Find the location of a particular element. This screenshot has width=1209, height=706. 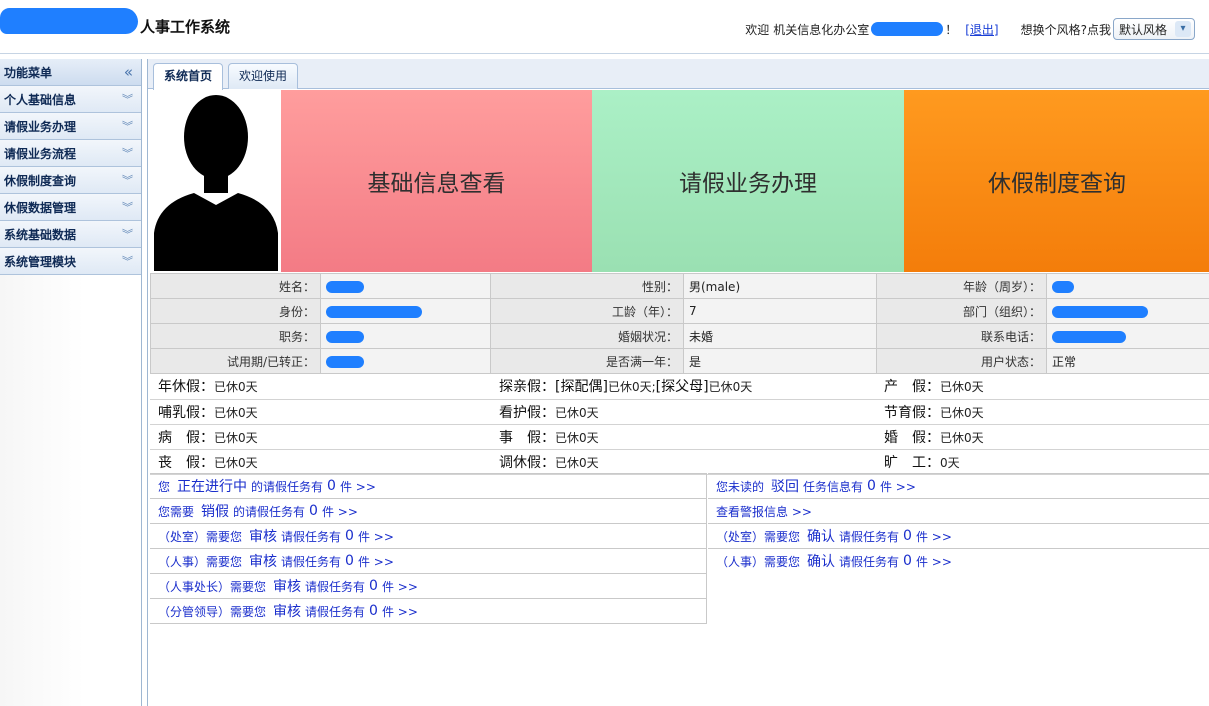

task-hr-director-review-link: （人事处长）需要您 审核 请假任务有 0 件 >> is located at coordinates (428, 585).